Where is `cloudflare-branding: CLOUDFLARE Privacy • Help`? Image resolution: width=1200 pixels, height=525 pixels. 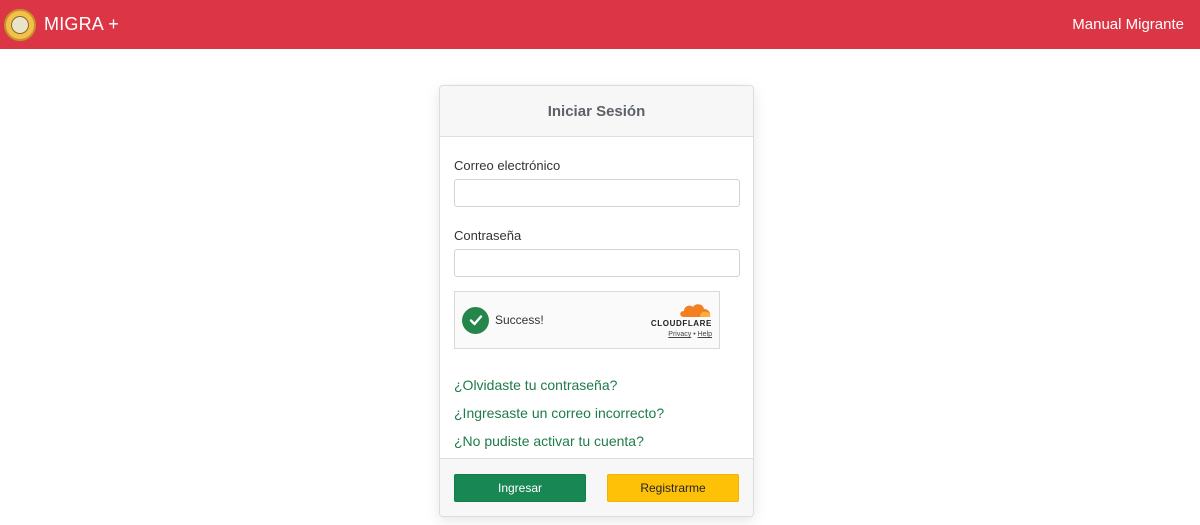
cloudflare-branding: CLOUDFLARE Privacy • Help is located at coordinates (681, 320).